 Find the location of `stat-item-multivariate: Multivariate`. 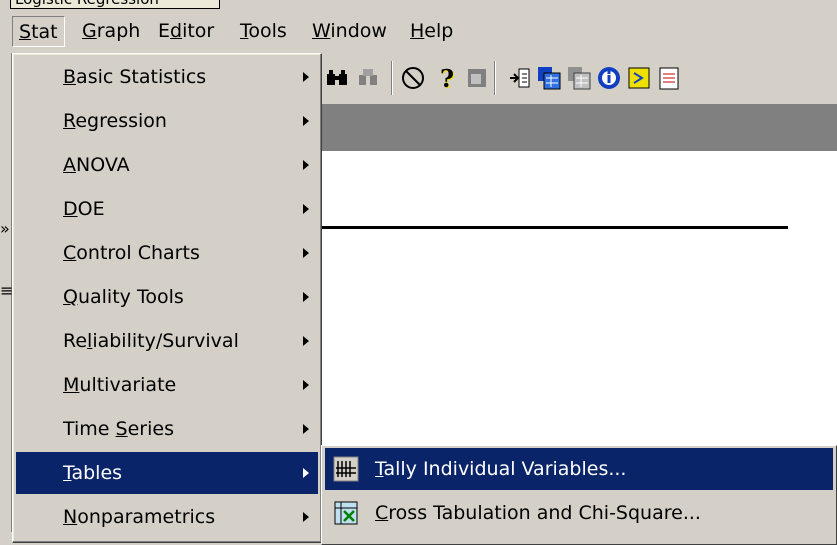

stat-item-multivariate: Multivariate is located at coordinates (167, 385).